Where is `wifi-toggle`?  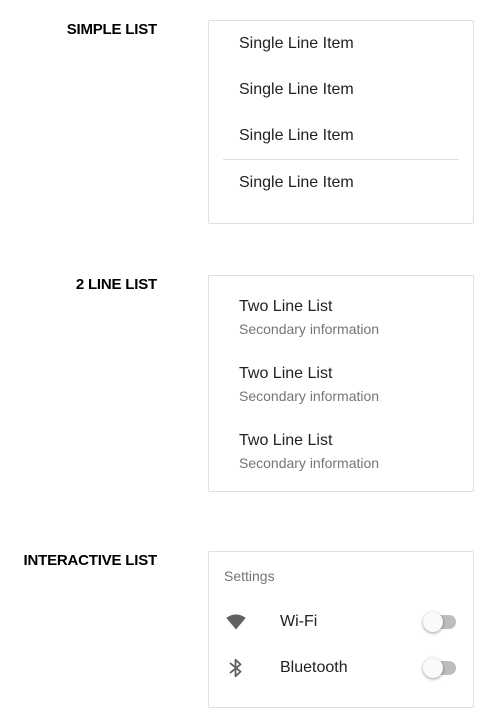 wifi-toggle is located at coordinates (440, 622).